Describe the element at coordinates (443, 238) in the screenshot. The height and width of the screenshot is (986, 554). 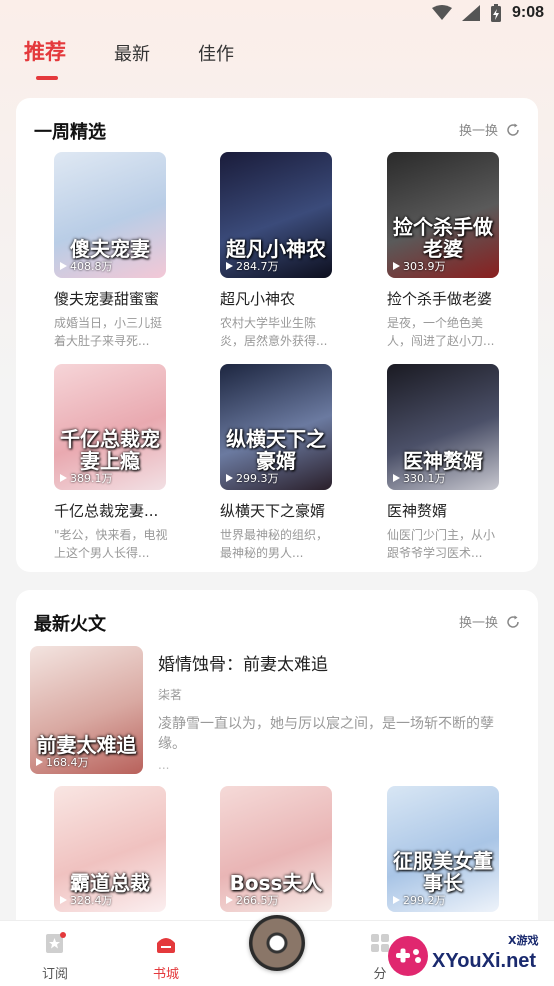
I see `cover-title: 捡个杀手做老婆` at that location.